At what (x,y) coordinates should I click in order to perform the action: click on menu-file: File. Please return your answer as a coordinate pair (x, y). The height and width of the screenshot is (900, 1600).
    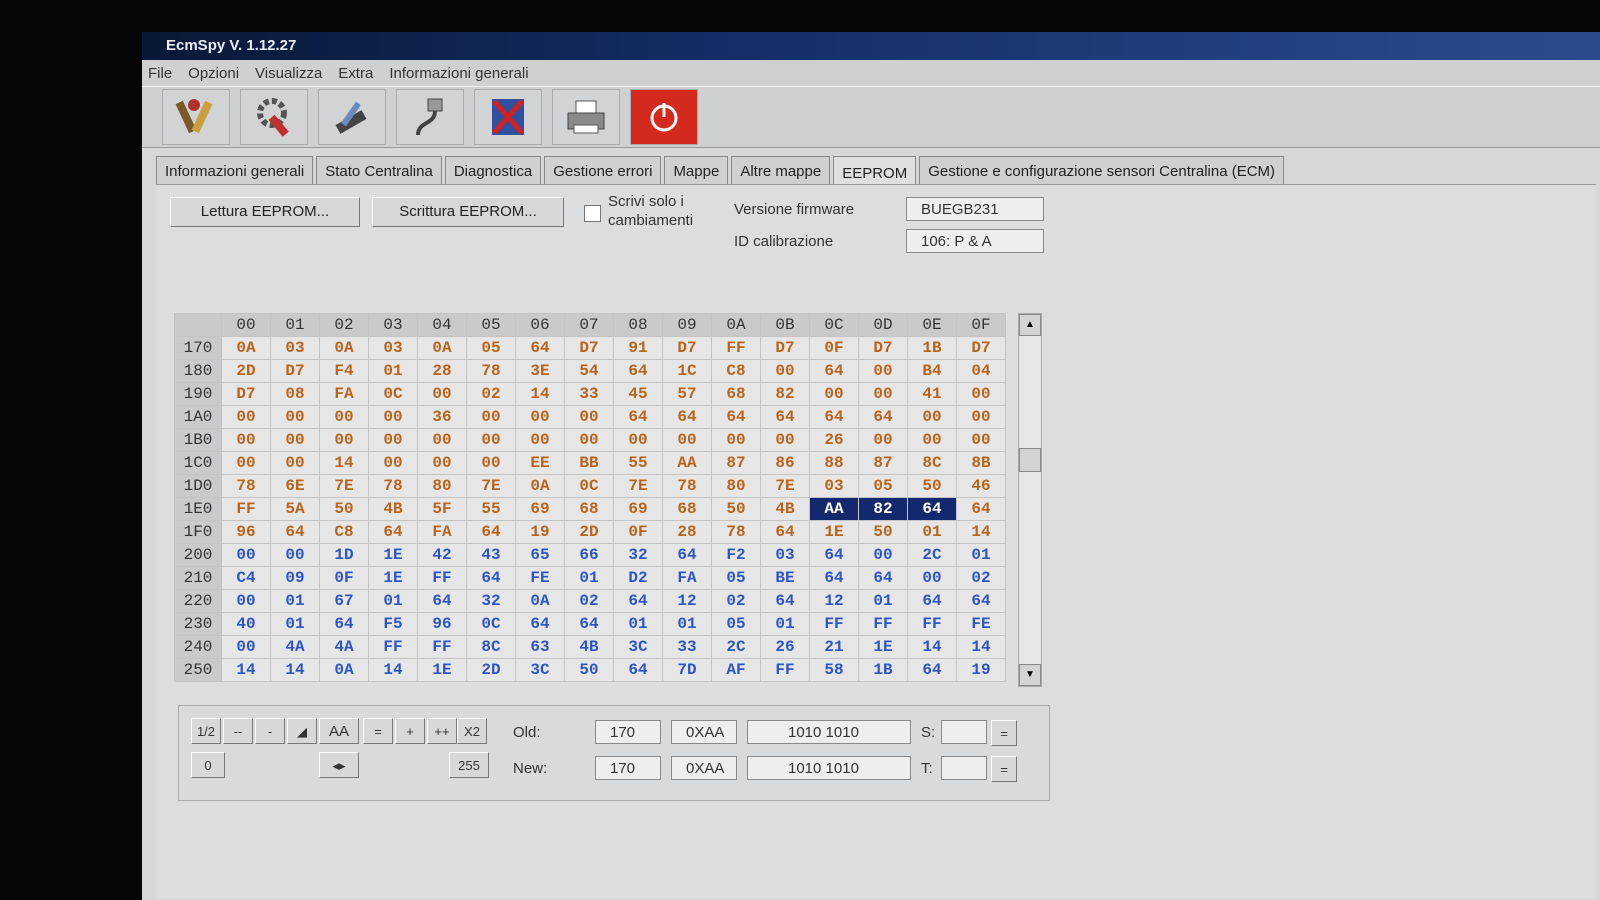
    Looking at the image, I should click on (160, 73).